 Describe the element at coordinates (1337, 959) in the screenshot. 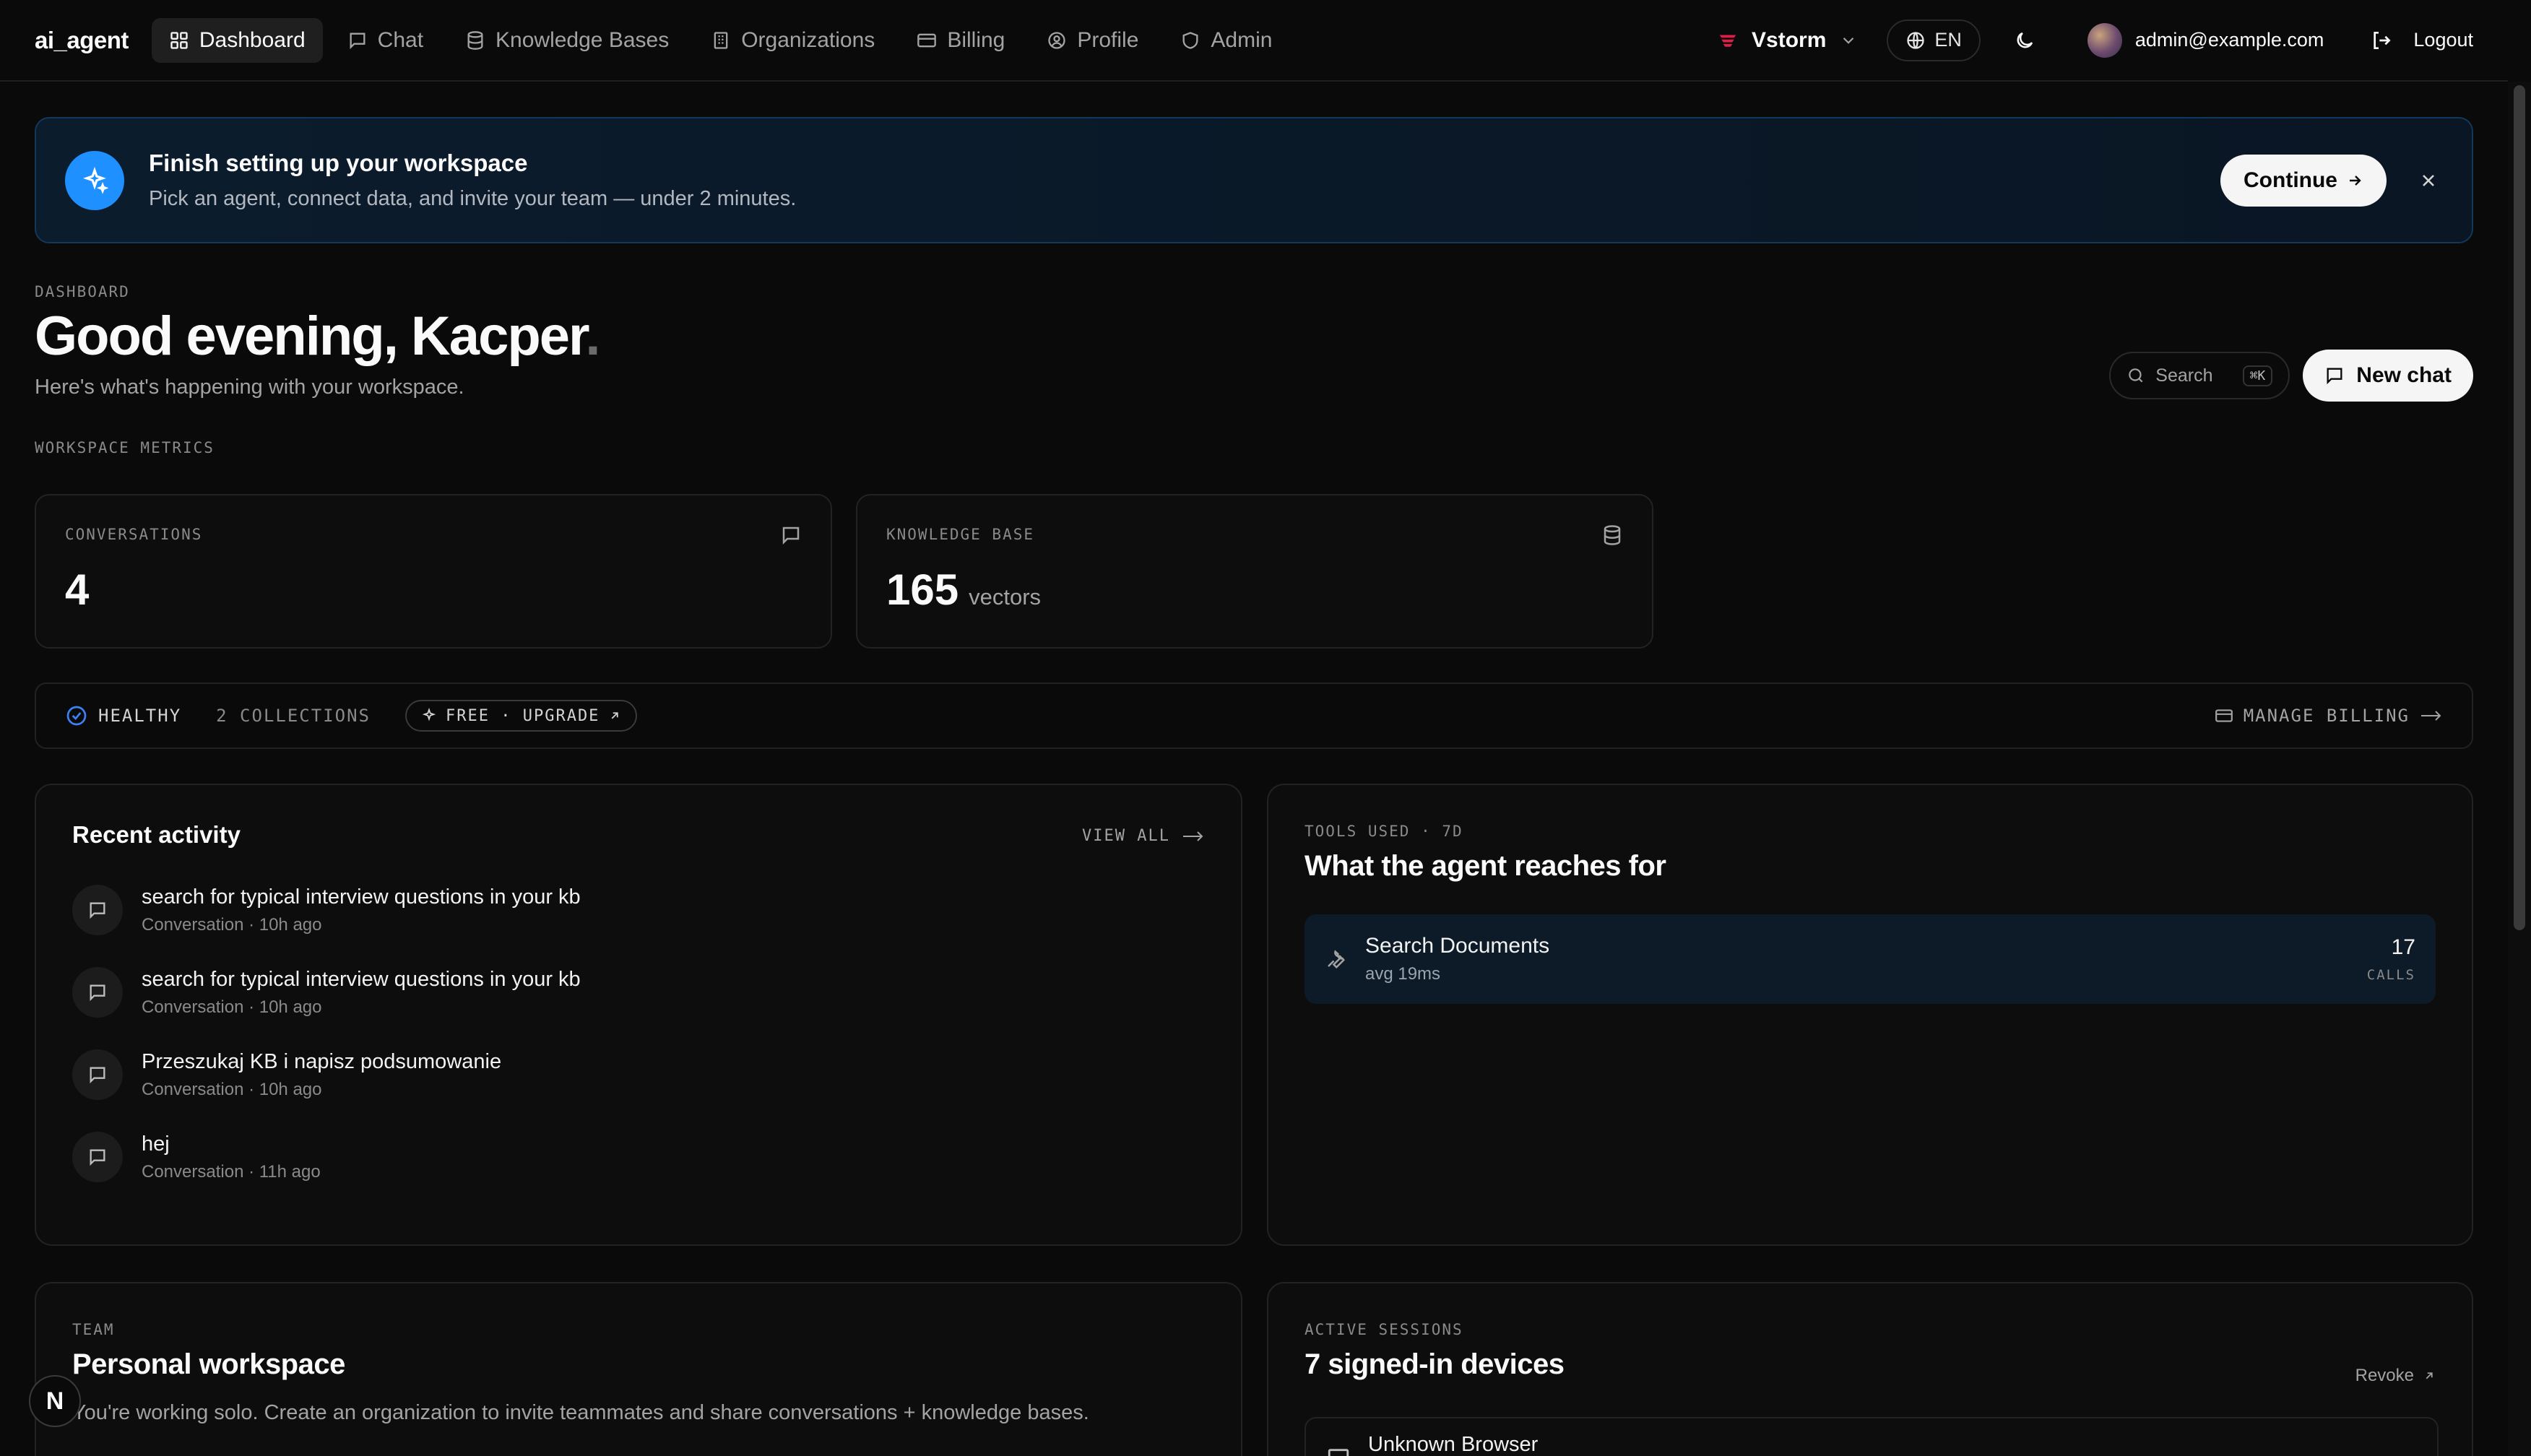

I see `wrench-icon` at that location.